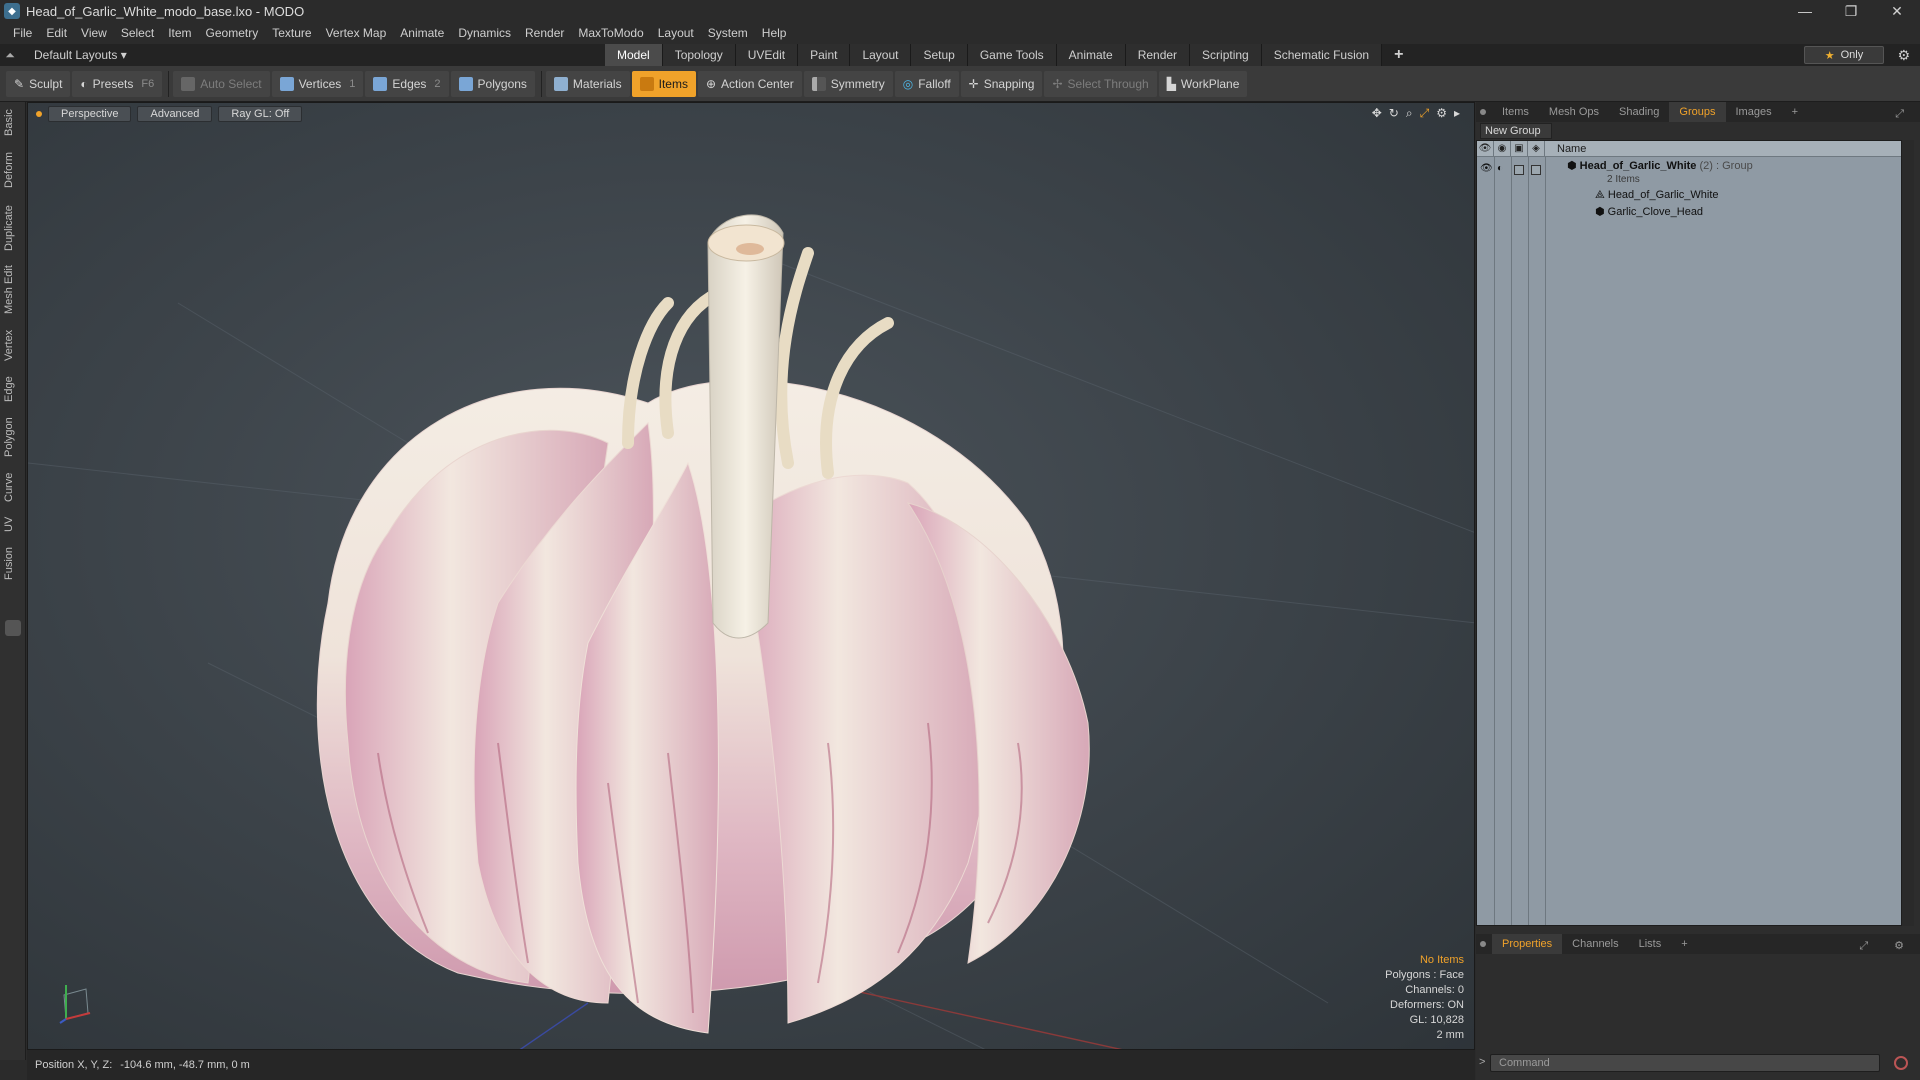 This screenshot has height=1080, width=1920. Describe the element at coordinates (1500, 168) in the screenshot. I see `render-toggle-icon: ◐` at that location.